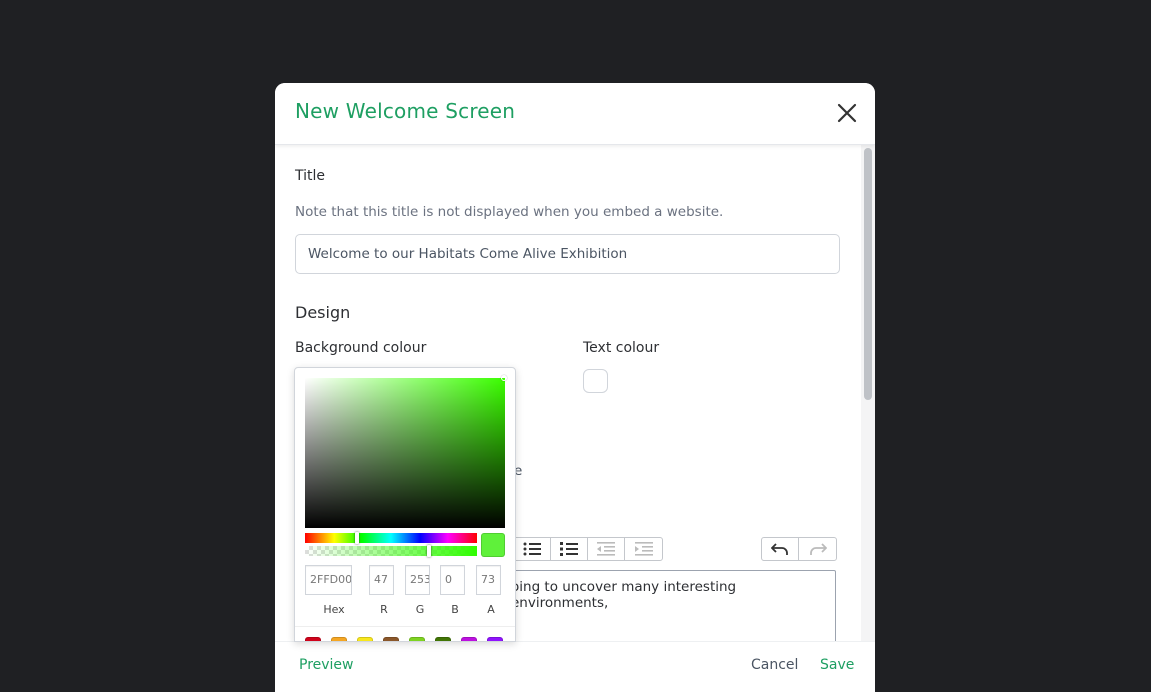  I want to click on save-button: Save, so click(837, 665).